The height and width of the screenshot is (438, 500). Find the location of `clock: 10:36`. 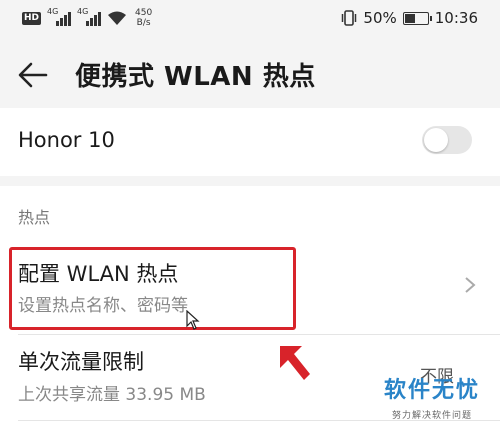

clock: 10:36 is located at coordinates (456, 18).